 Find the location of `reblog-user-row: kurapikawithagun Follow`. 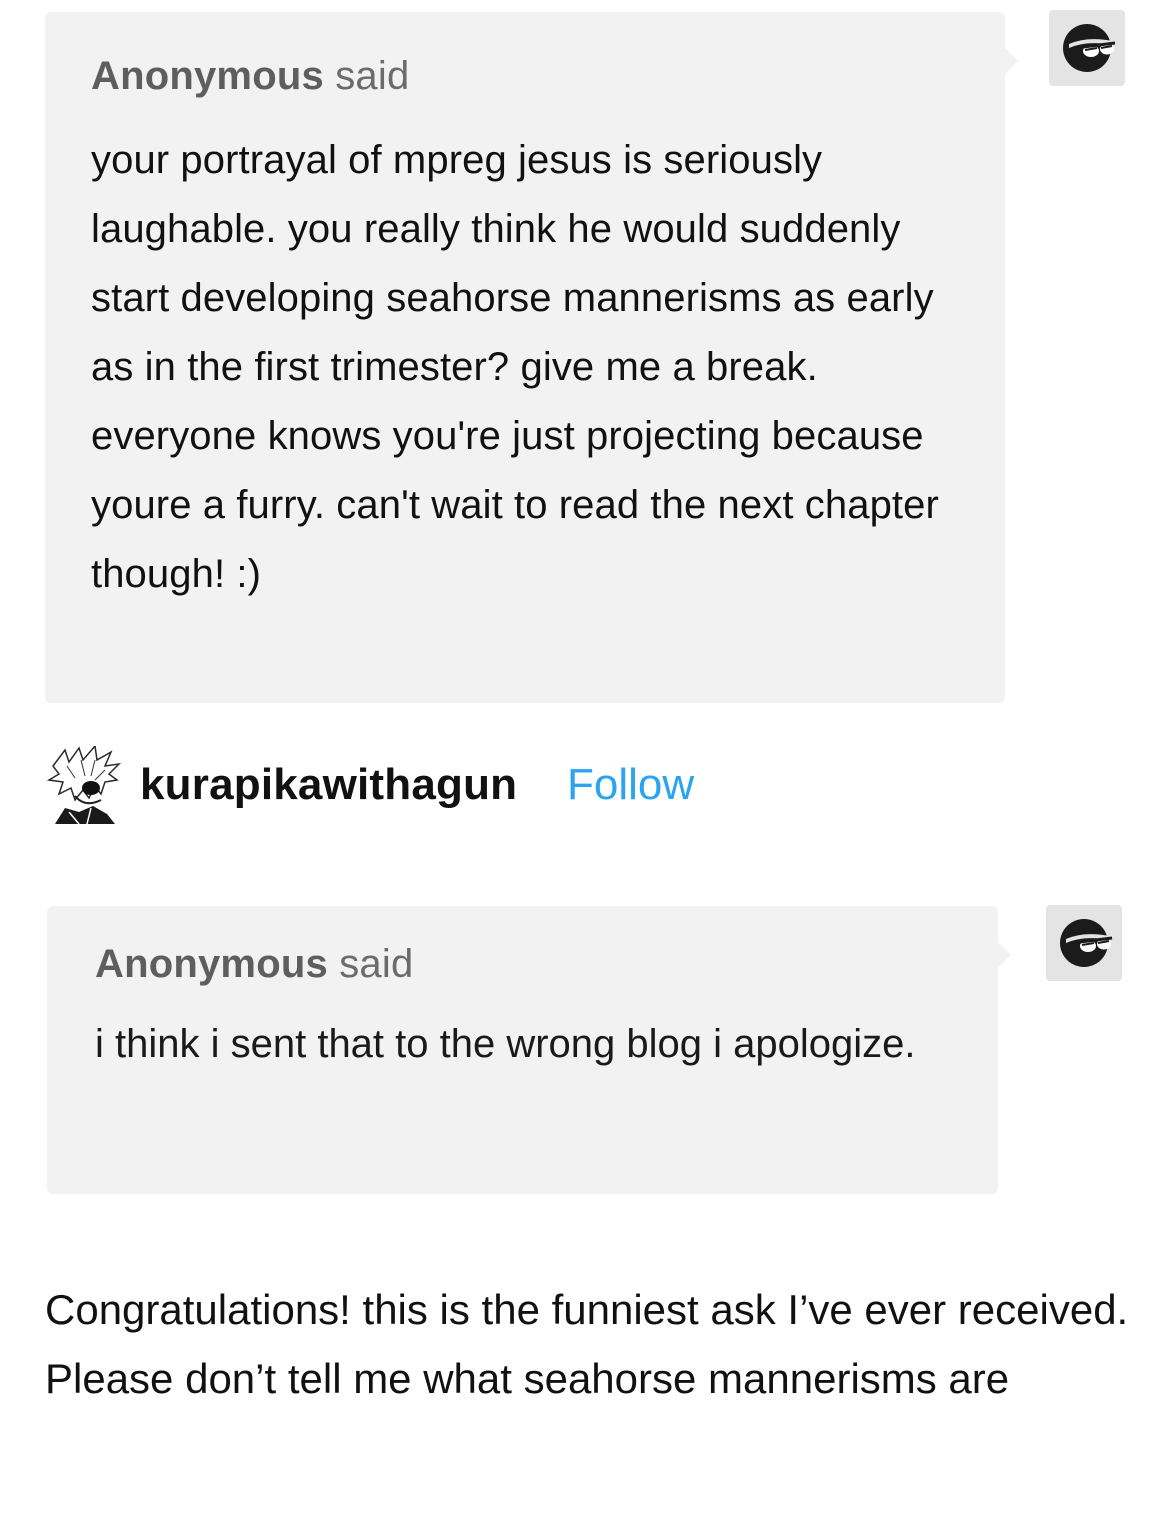

reblog-user-row: kurapikawithagun Follow is located at coordinates (495, 786).